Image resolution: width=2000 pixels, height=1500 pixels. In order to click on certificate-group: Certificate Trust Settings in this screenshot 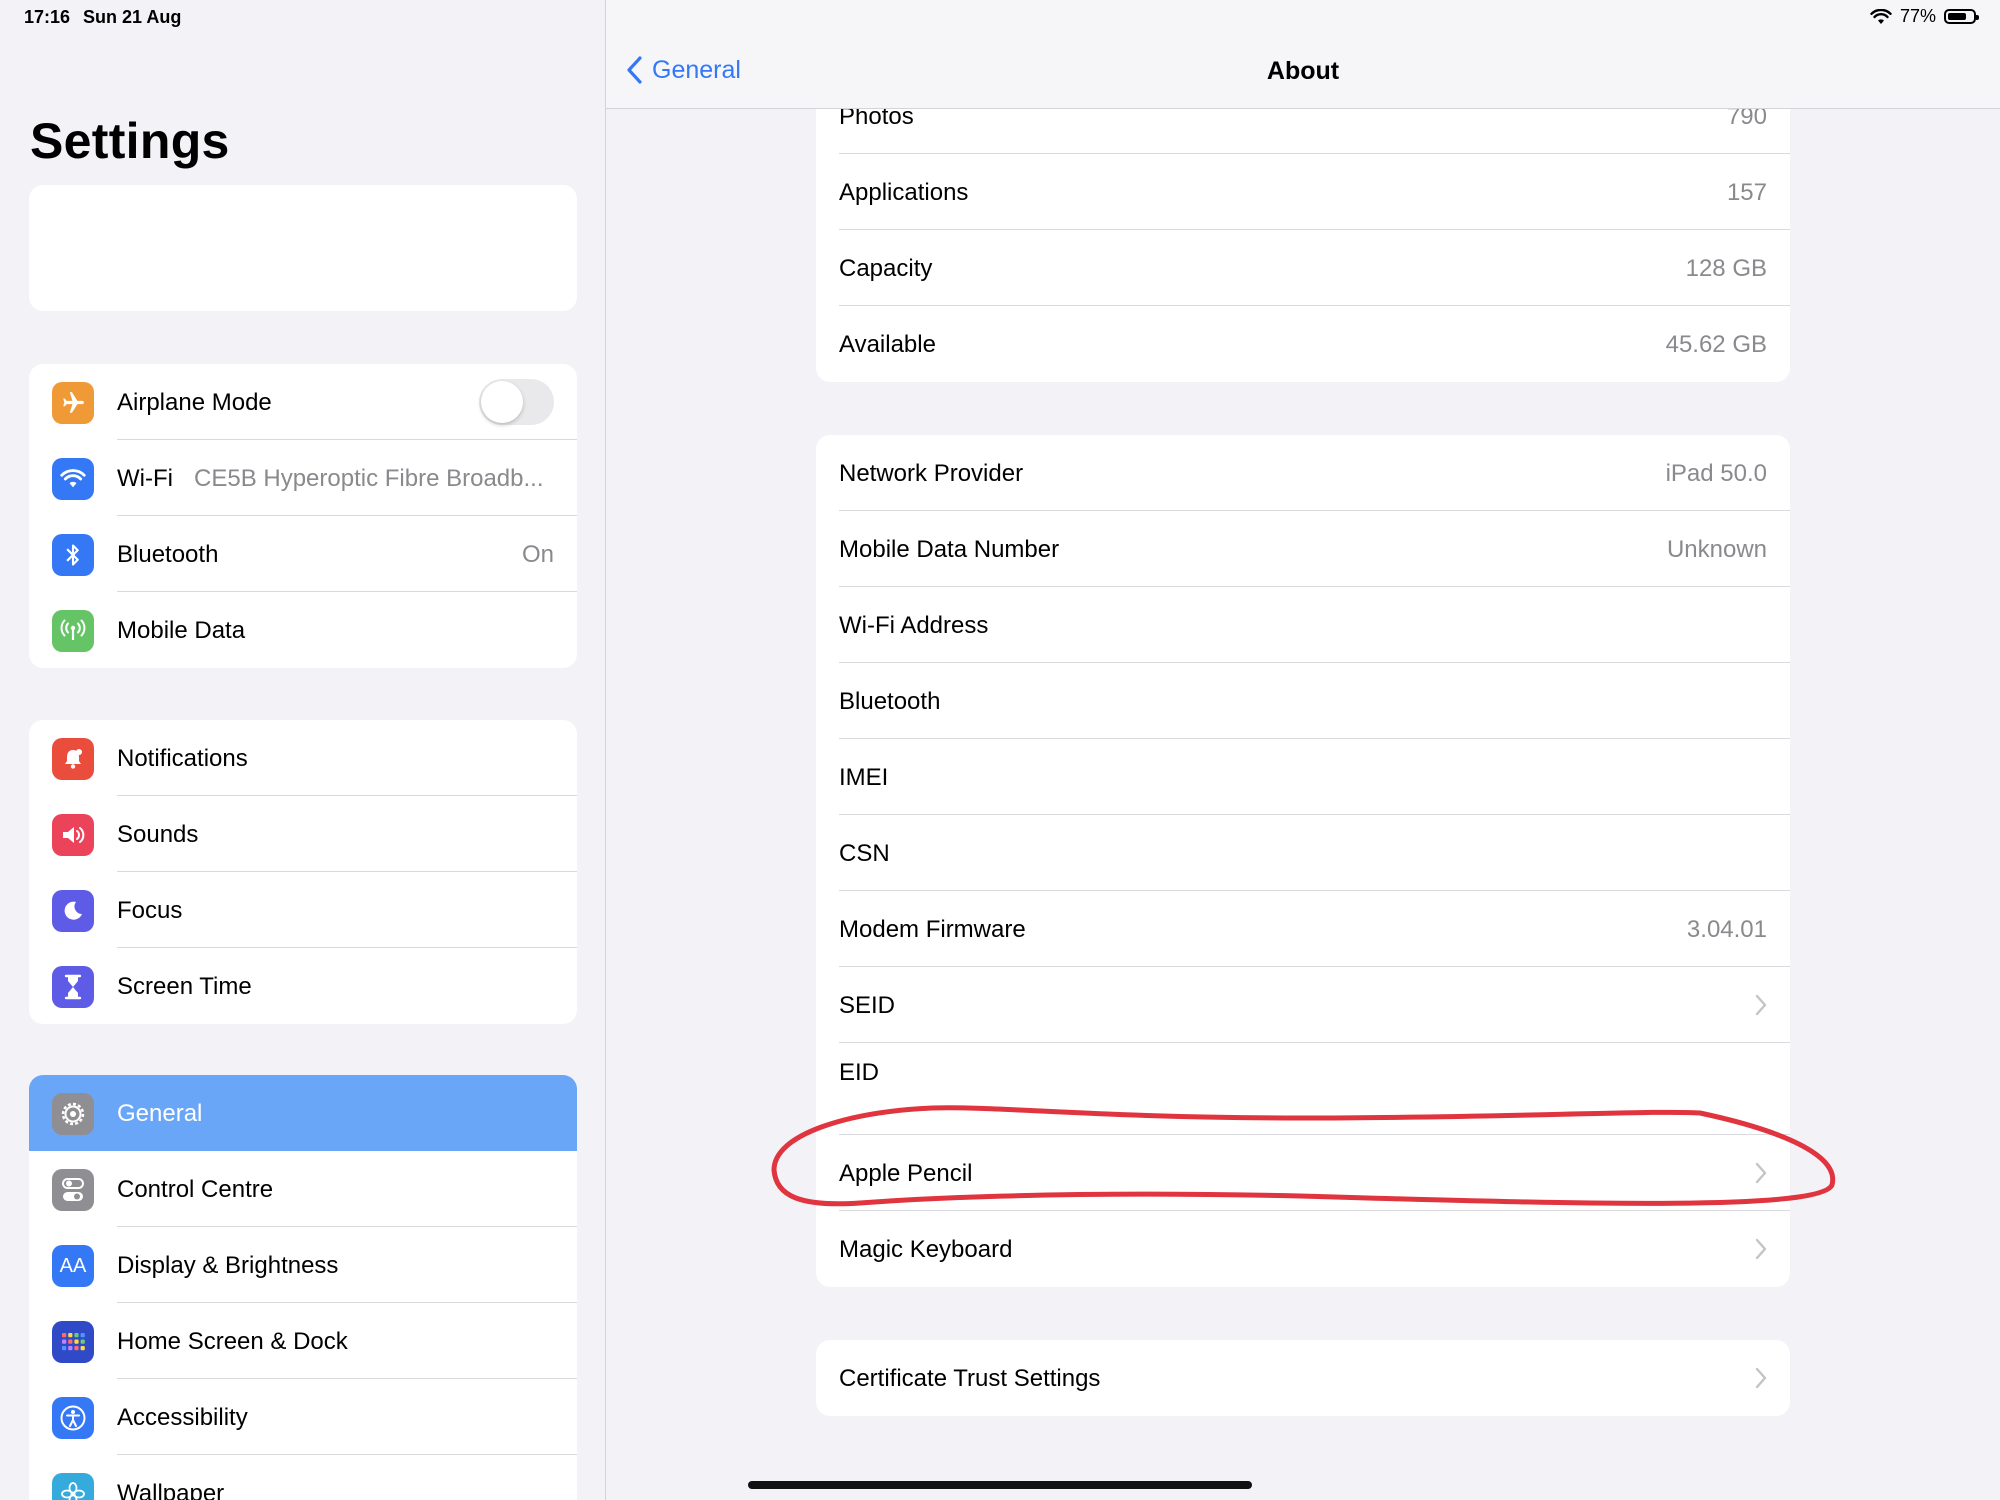, I will do `click(1303, 1378)`.